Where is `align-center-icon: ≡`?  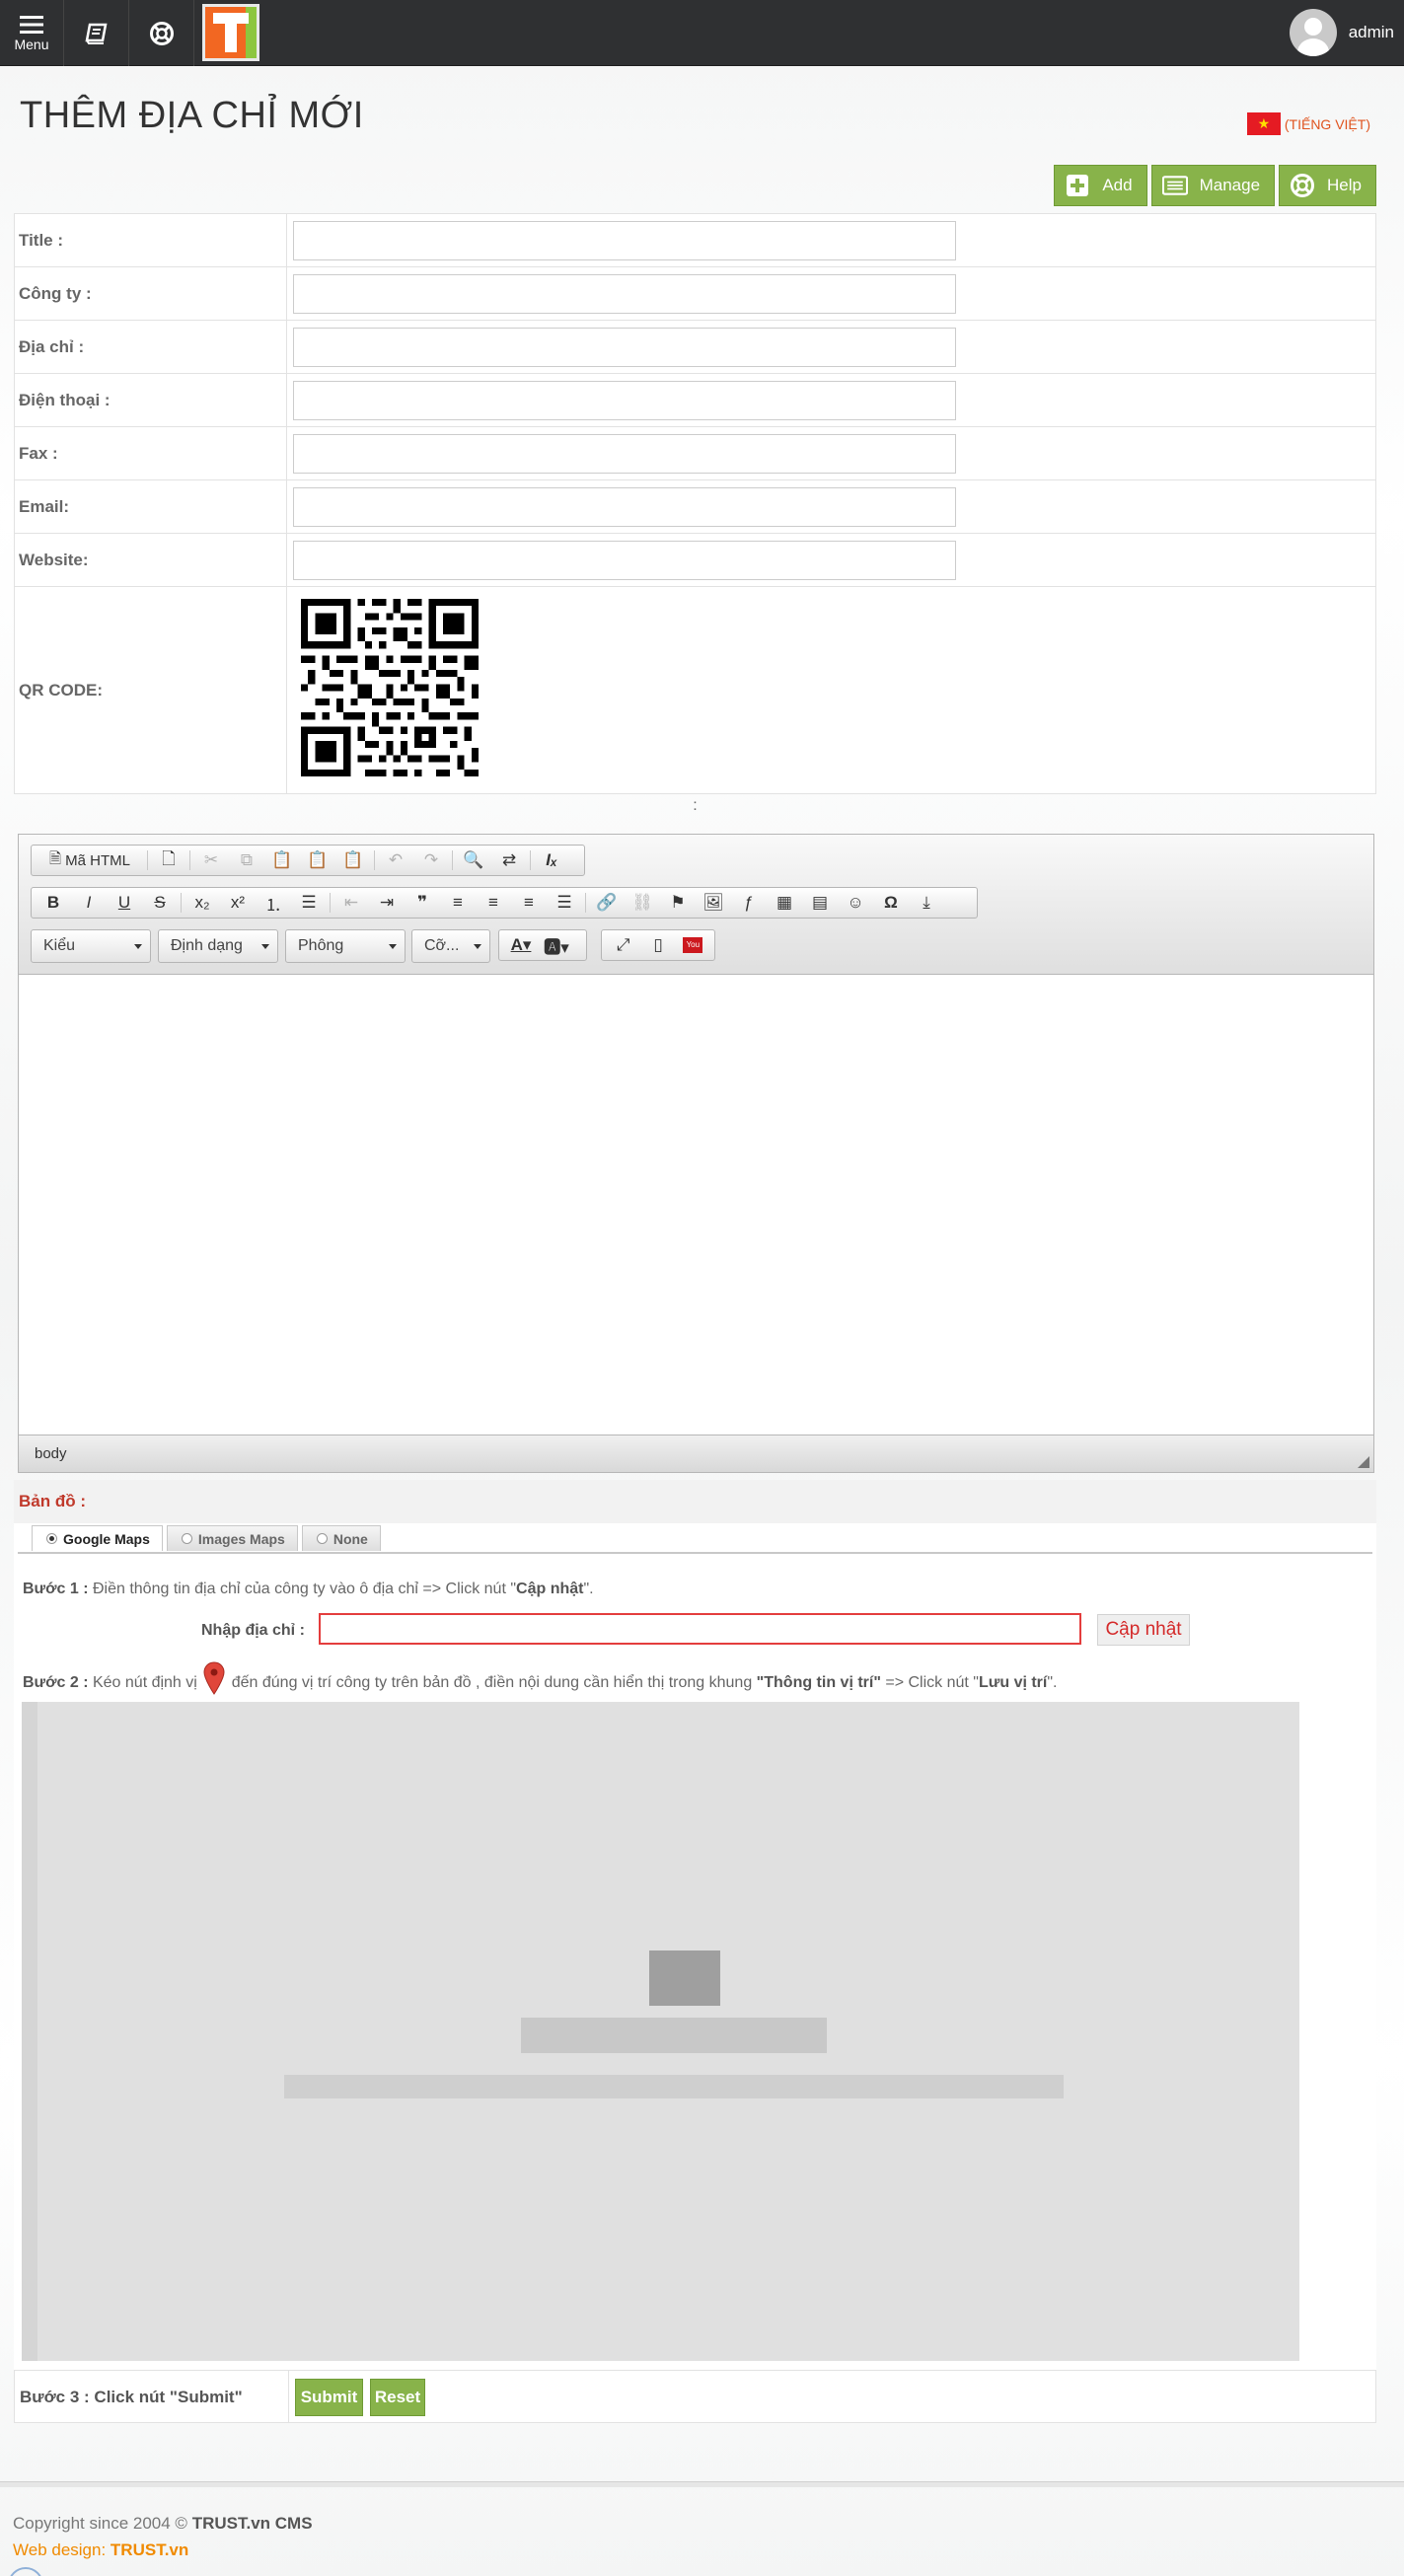
align-center-icon: ≡ is located at coordinates (493, 903).